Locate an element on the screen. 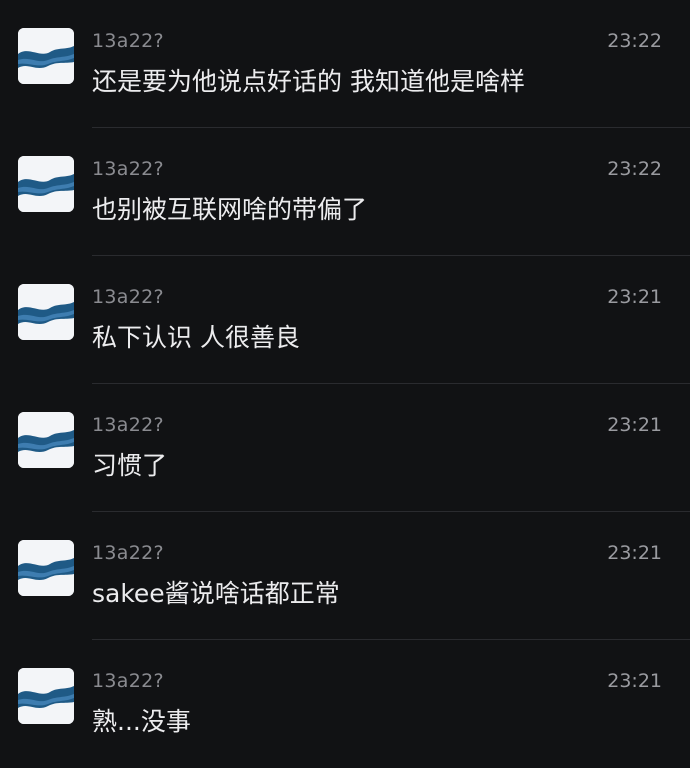 Image resolution: width=690 pixels, height=768 pixels. comment-text: 还是要为他说点好话的 我知道他是啥样 is located at coordinates (308, 81).